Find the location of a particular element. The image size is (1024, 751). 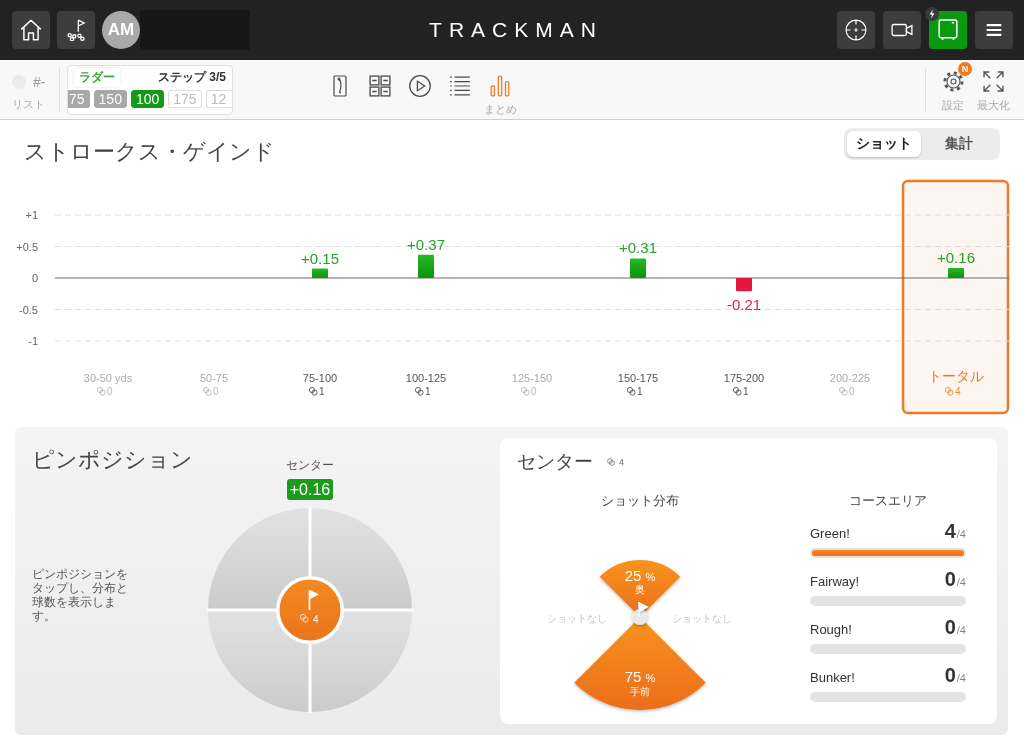

segment-button: 集計 is located at coordinates (959, 144).